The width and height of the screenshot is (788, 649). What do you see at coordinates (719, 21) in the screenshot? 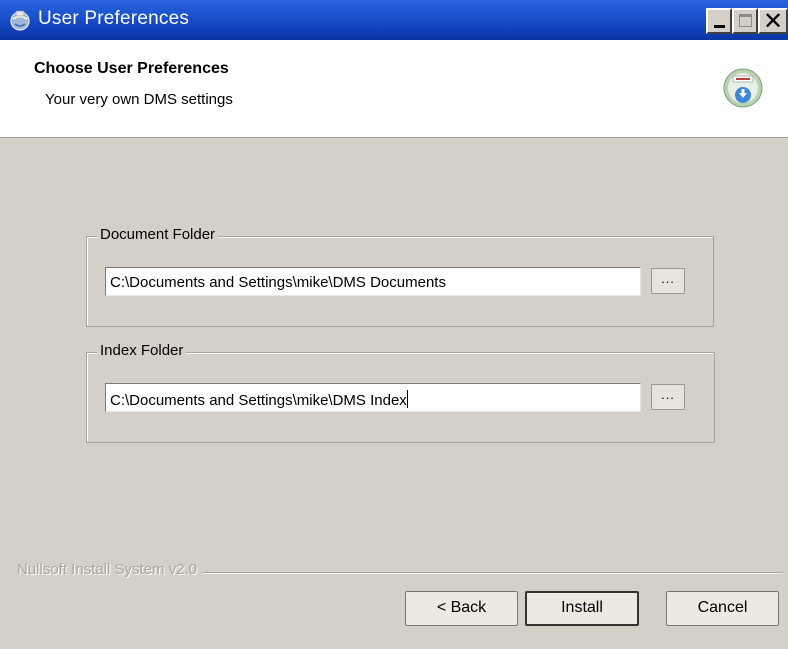
I see `minimize-button` at bounding box center [719, 21].